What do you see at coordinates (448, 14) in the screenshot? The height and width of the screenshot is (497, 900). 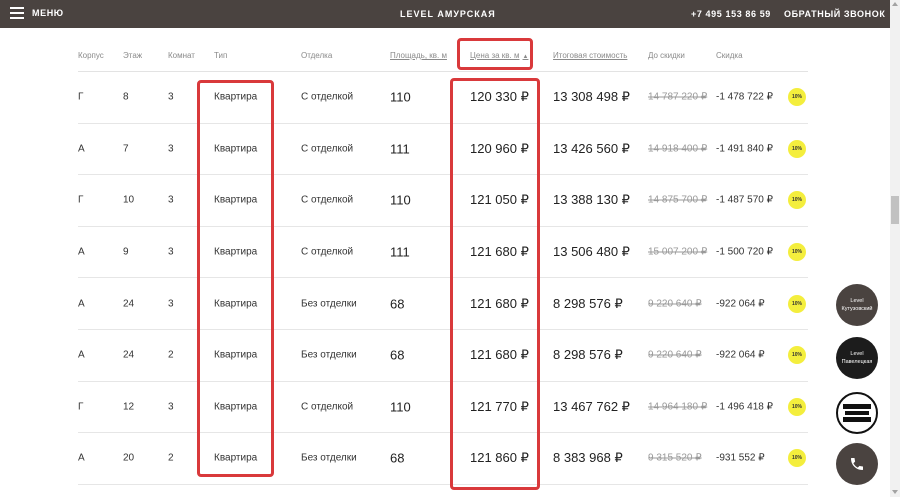 I see `brand-title: LEVEL АМУРСКАЯ` at bounding box center [448, 14].